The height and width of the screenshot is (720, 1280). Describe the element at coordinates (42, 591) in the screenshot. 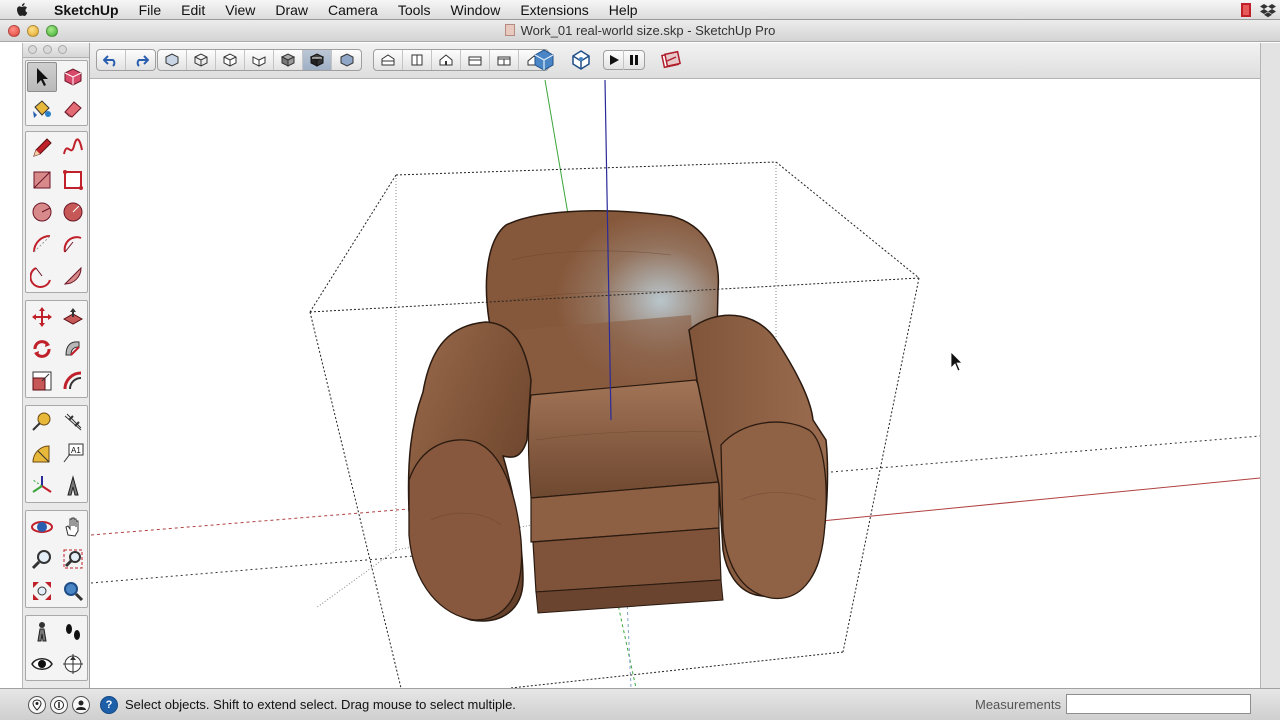

I see `zoom-extents-tool` at that location.